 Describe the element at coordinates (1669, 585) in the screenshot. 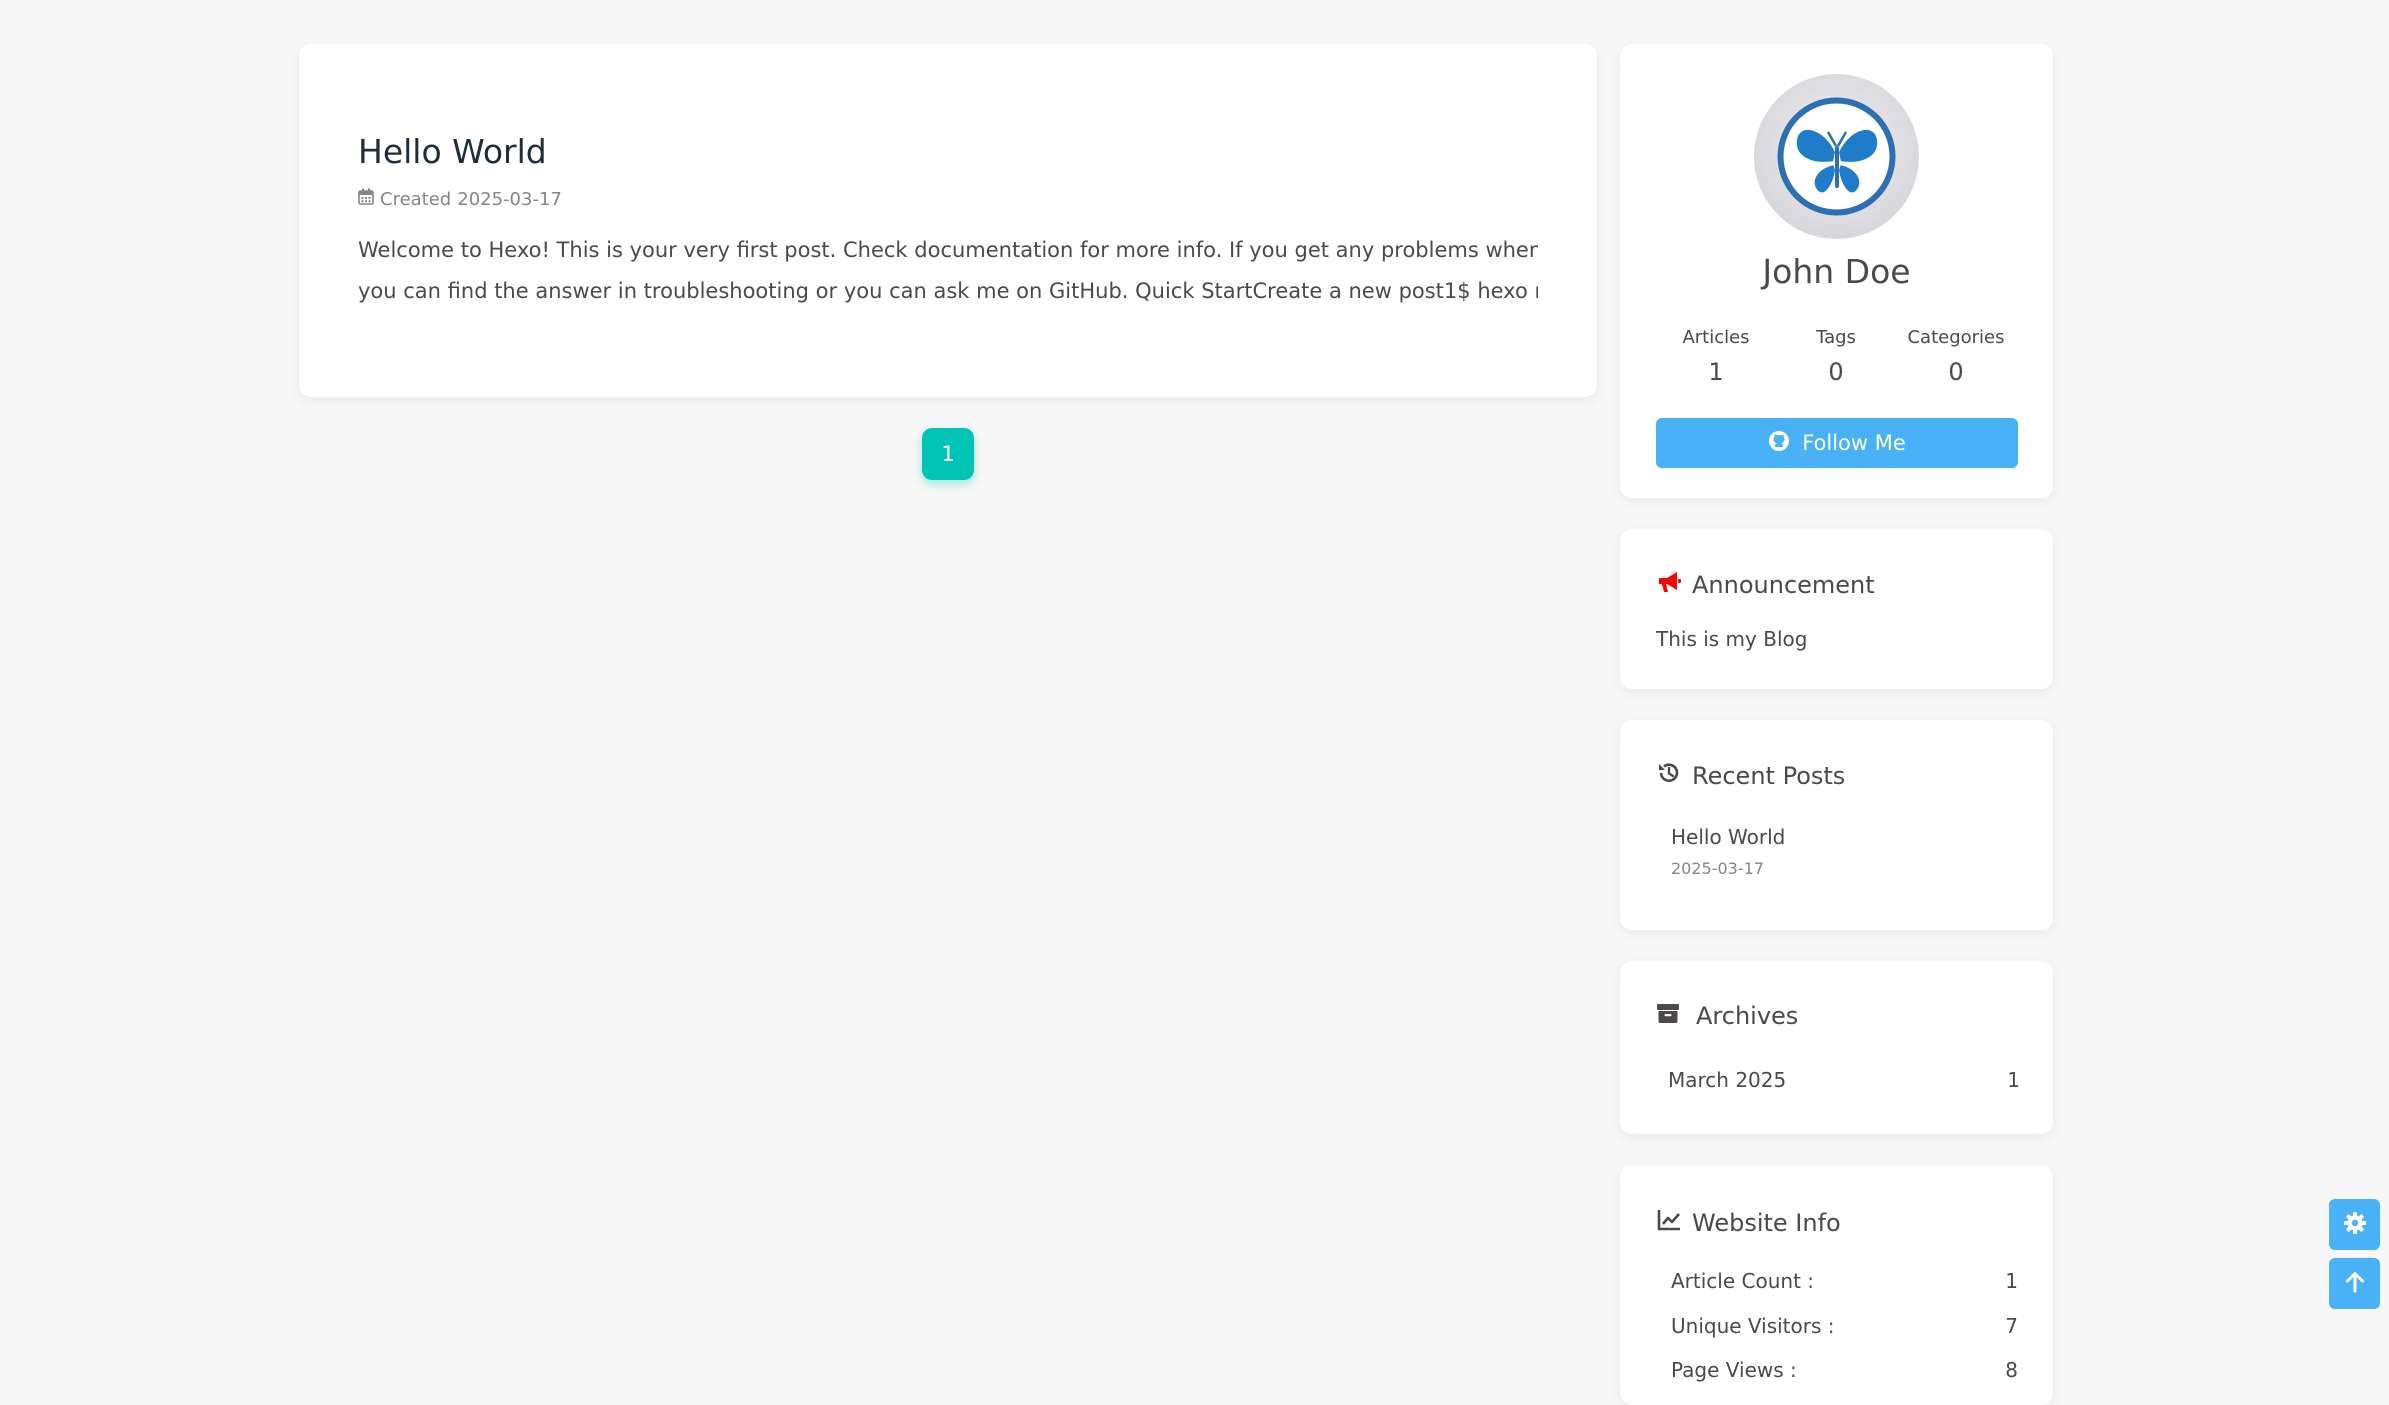

I see `bullhorn-icon` at that location.